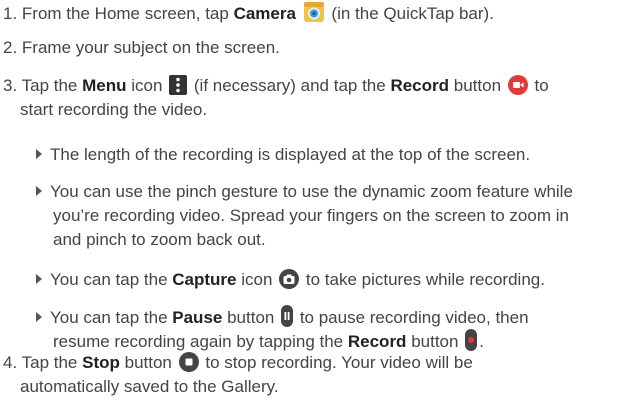 The height and width of the screenshot is (401, 634). I want to click on bullet-2-line-3: and pinch to zoom back out., so click(159, 240).